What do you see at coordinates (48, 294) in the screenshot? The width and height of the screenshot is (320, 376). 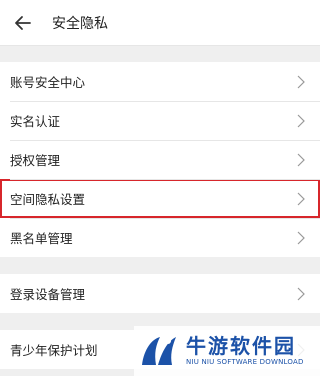 I see `row-label: 登录设备管理` at bounding box center [48, 294].